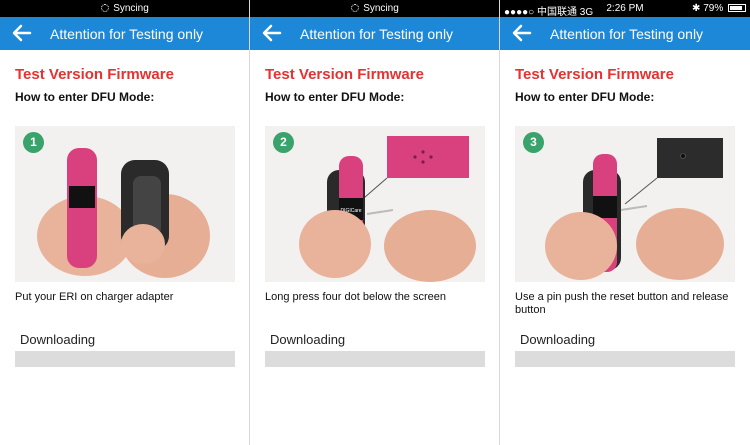  I want to click on instruction-caption: Long press four dot below the screen, so click(356, 297).